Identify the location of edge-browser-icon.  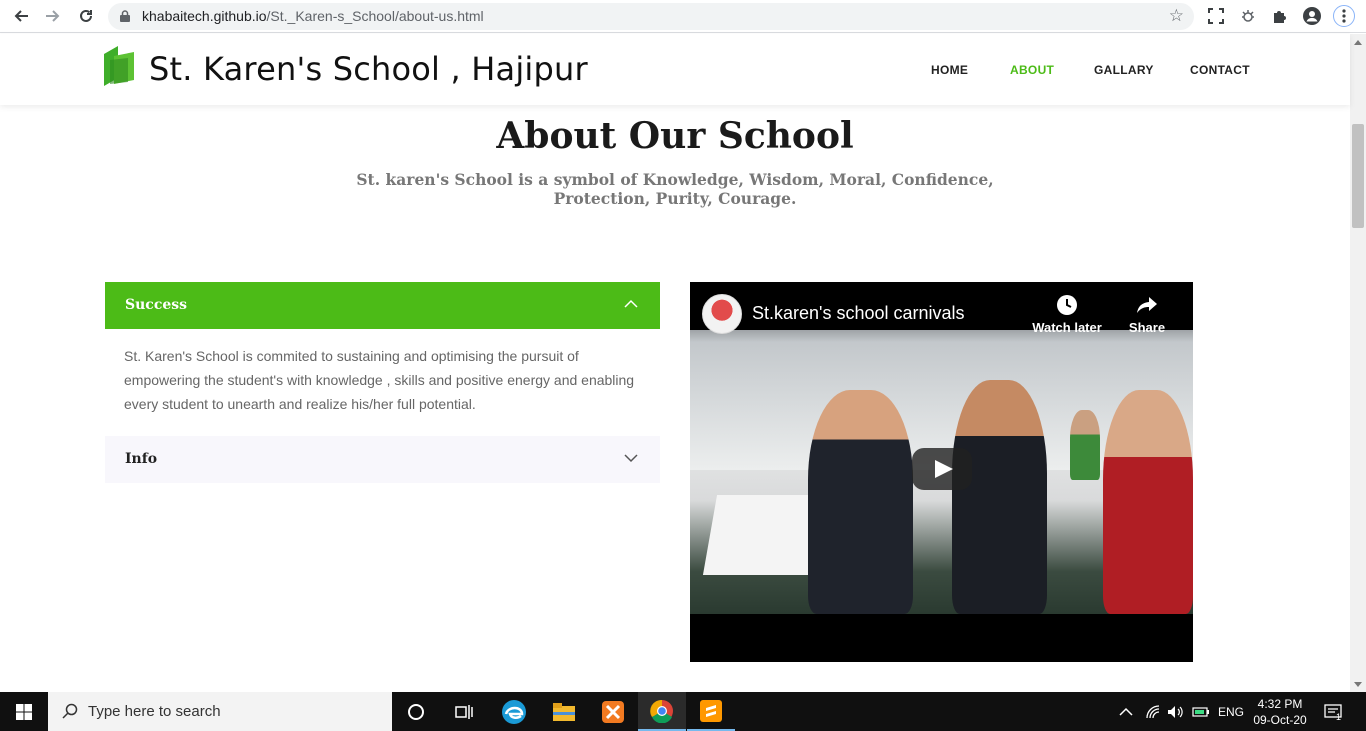
(514, 711).